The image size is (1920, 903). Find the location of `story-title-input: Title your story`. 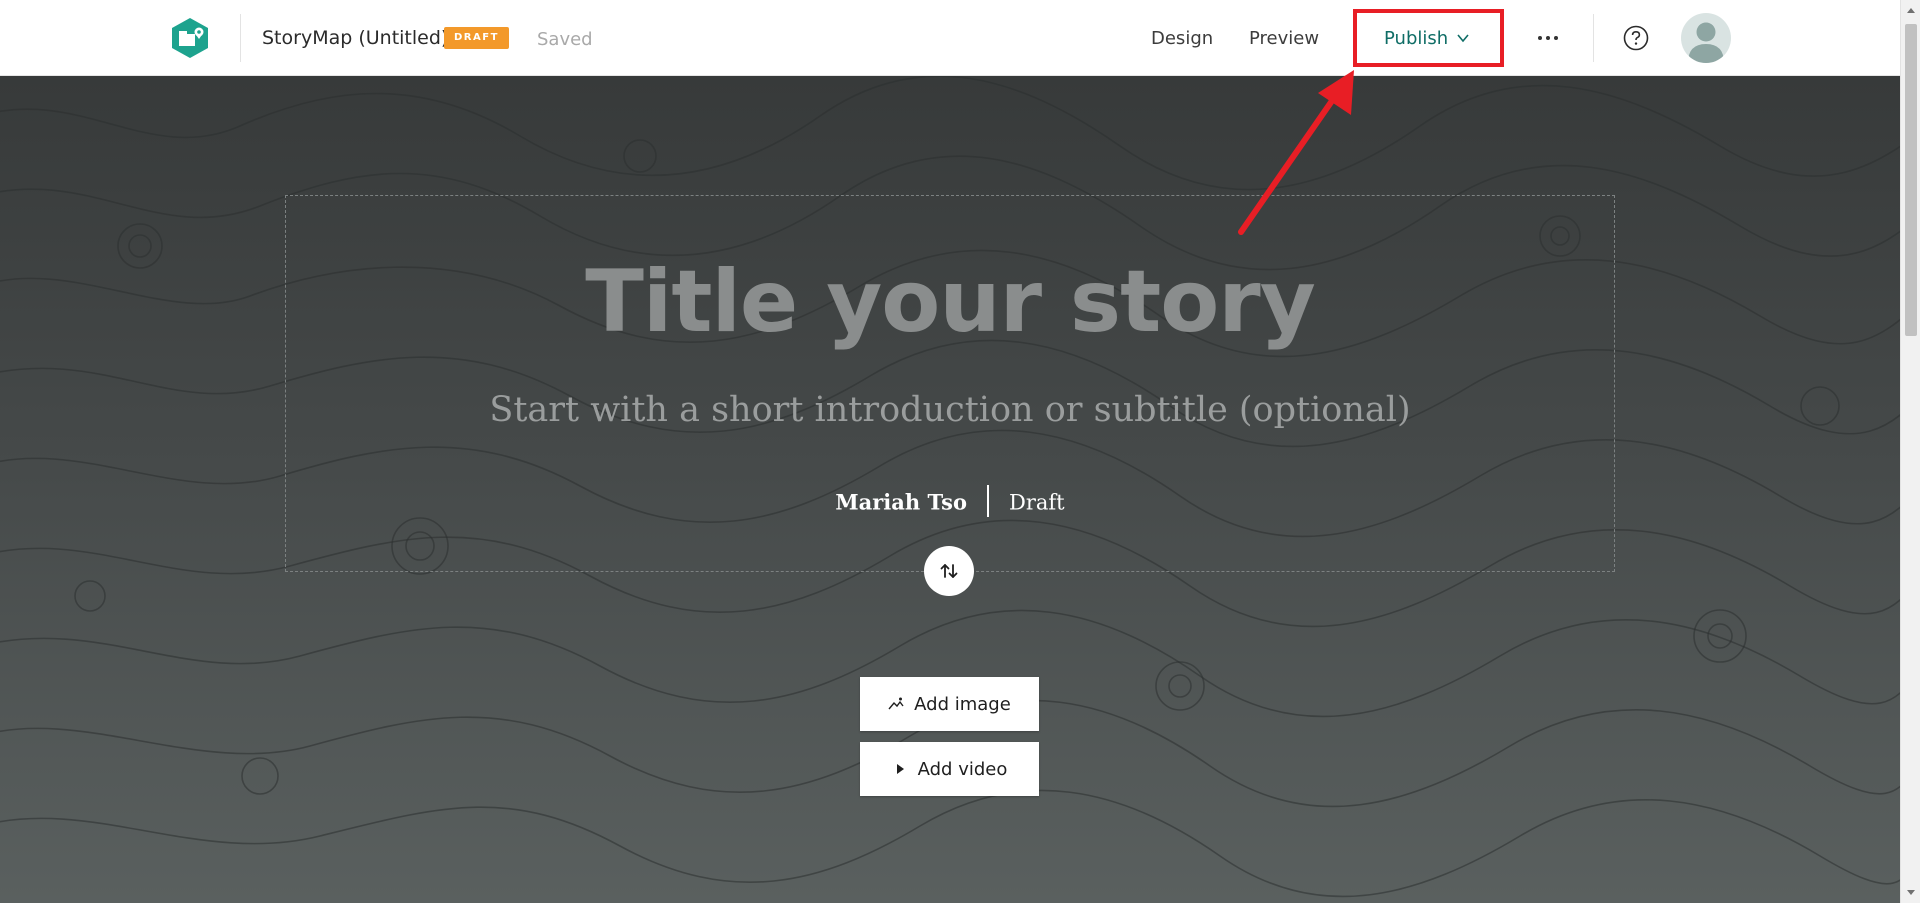

story-title-input: Title your story is located at coordinates (950, 302).